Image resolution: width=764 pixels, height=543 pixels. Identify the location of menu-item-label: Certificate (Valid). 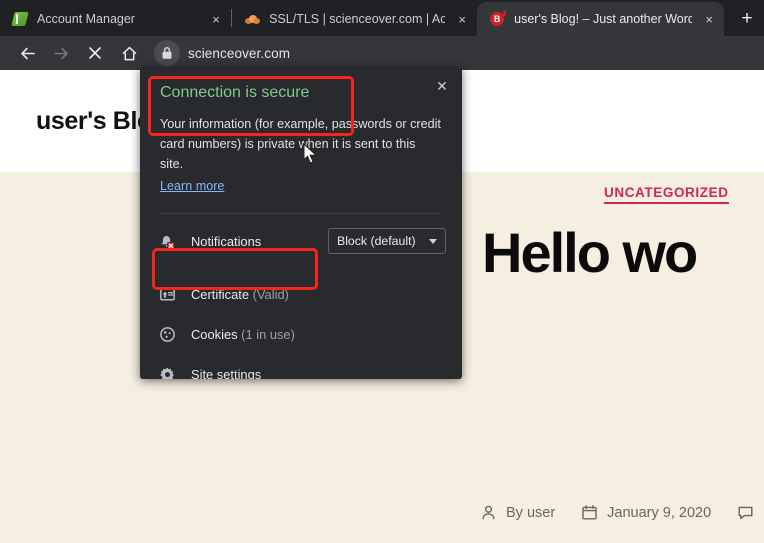
(240, 294).